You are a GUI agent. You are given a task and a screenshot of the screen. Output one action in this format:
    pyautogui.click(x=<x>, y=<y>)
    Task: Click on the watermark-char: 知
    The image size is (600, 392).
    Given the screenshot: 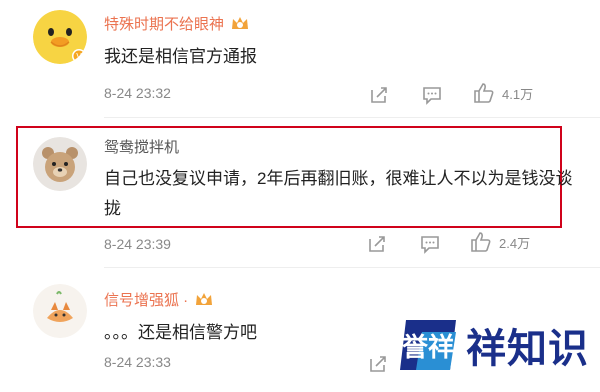 What is the action you would take?
    pyautogui.click(x=527, y=349)
    